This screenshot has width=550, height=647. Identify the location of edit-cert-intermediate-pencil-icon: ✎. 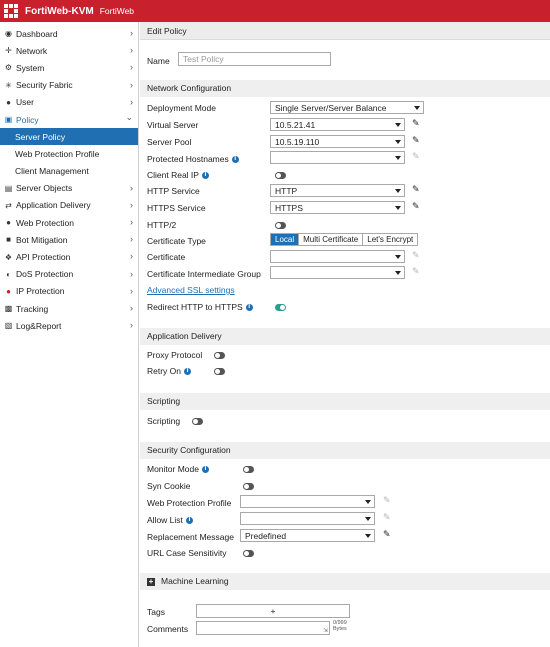
(416, 272).